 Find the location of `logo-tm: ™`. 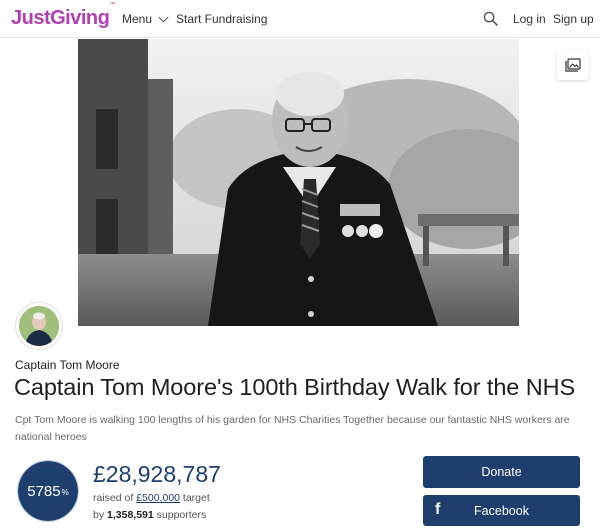

logo-tm: ™ is located at coordinates (112, 5).